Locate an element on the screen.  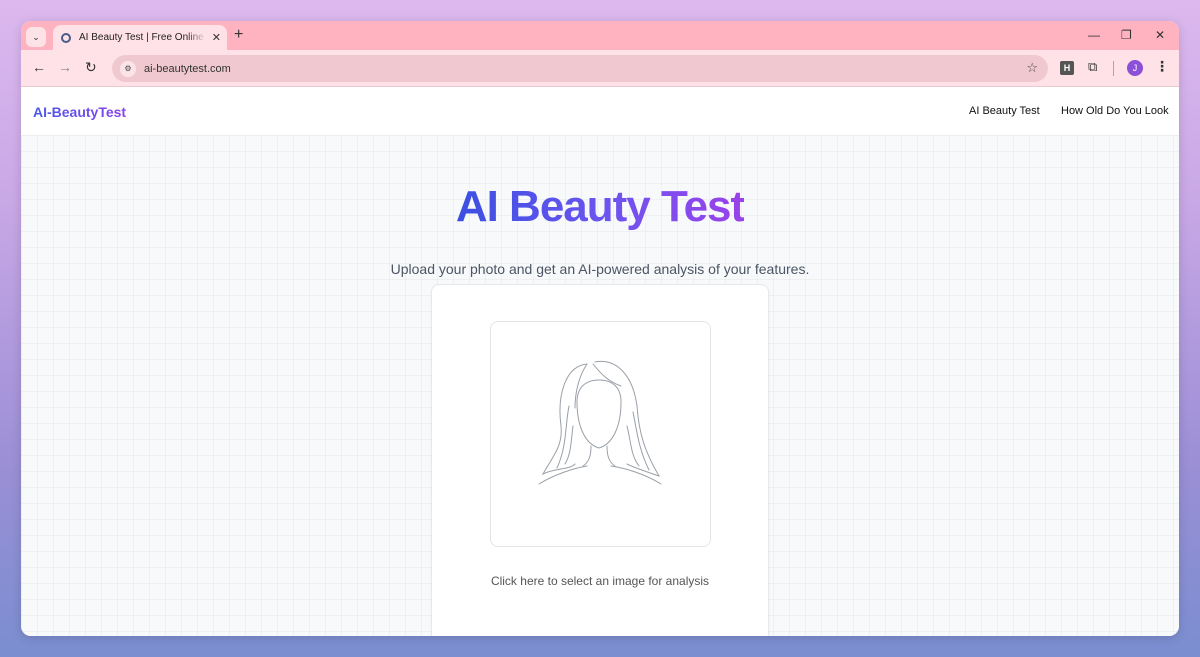
extension-h-icon: H is located at coordinates (1067, 68).